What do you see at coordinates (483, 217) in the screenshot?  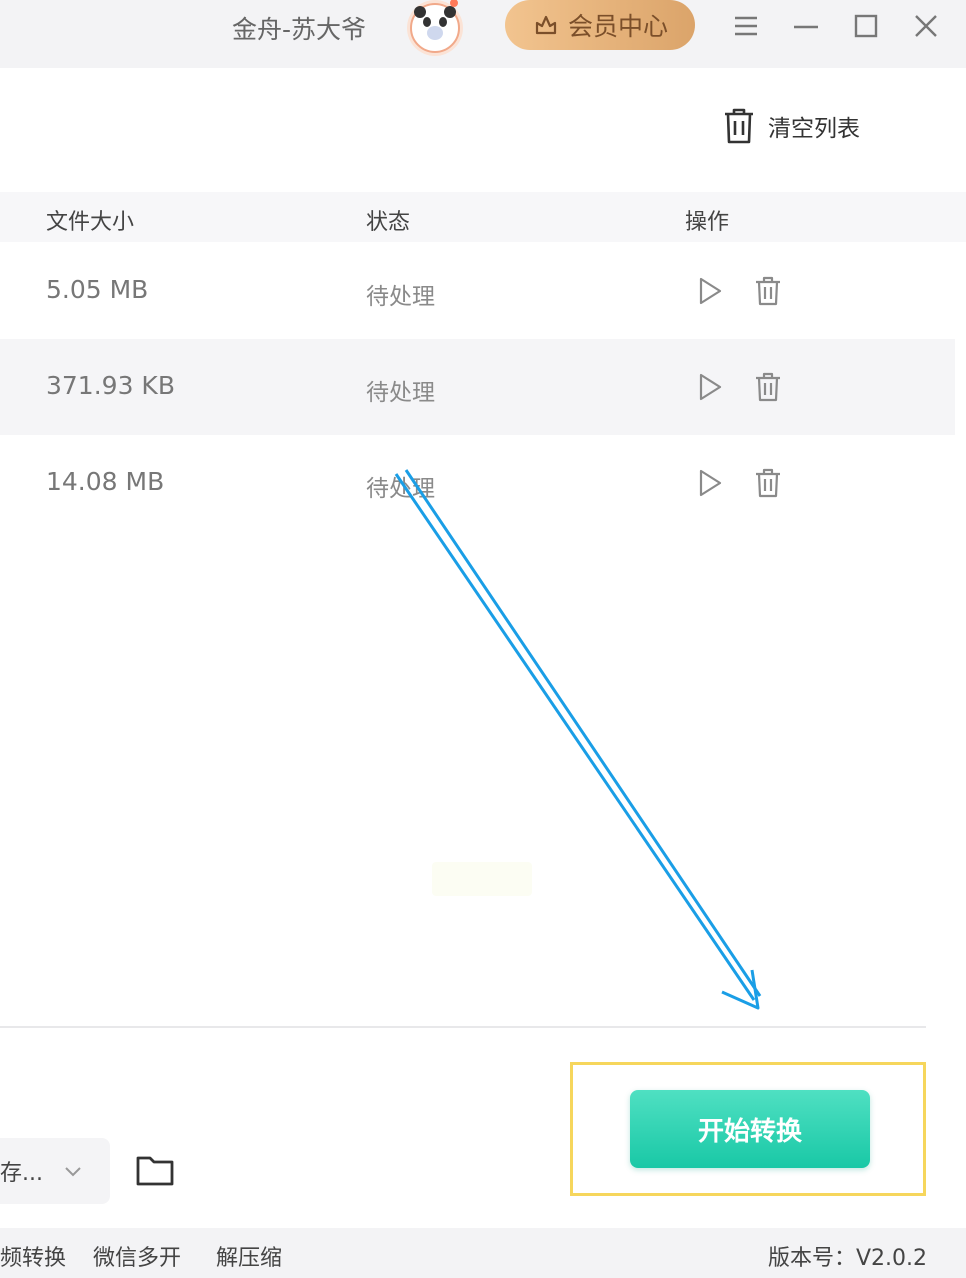 I see `table-header: 文件大小 状态 操作` at bounding box center [483, 217].